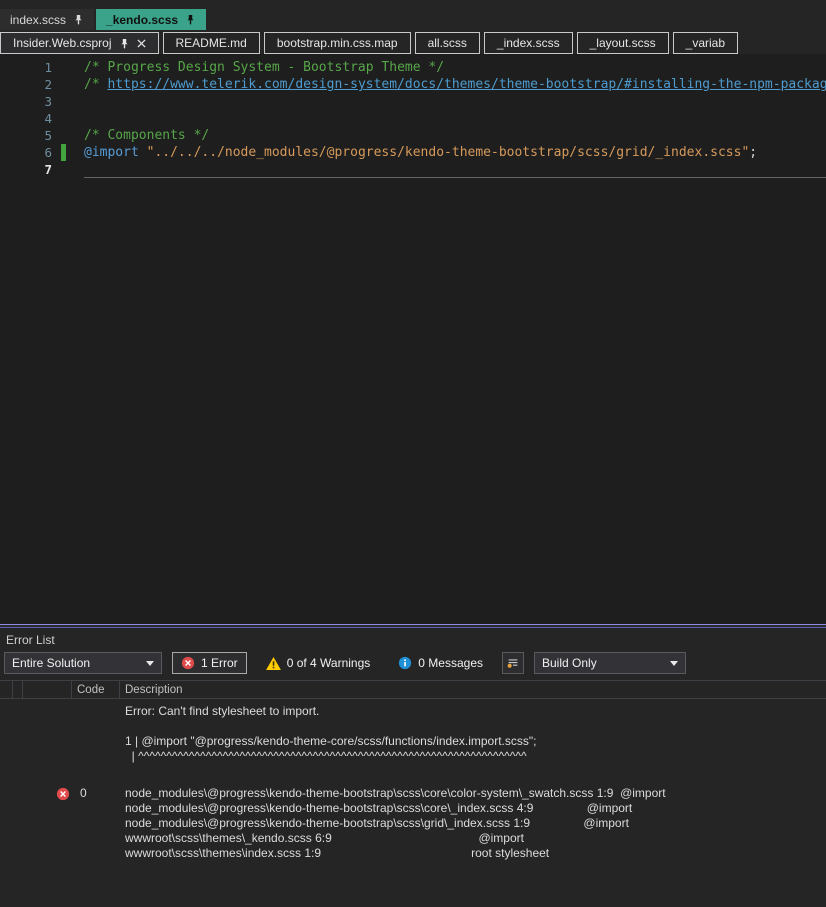 This screenshot has width=826, height=907. What do you see at coordinates (141, 43) in the screenshot?
I see `close-icon` at bounding box center [141, 43].